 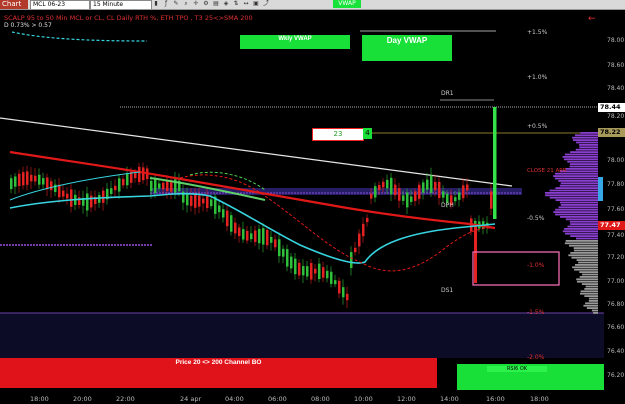 I want to click on price-axis-label: 78.60, so click(x=616, y=65).